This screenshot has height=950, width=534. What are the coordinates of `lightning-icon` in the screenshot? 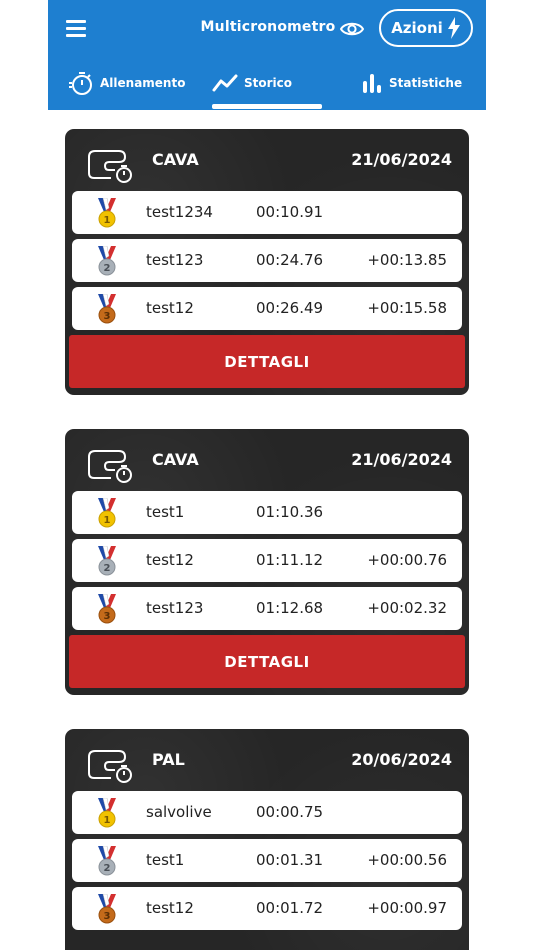 It's located at (453, 28).